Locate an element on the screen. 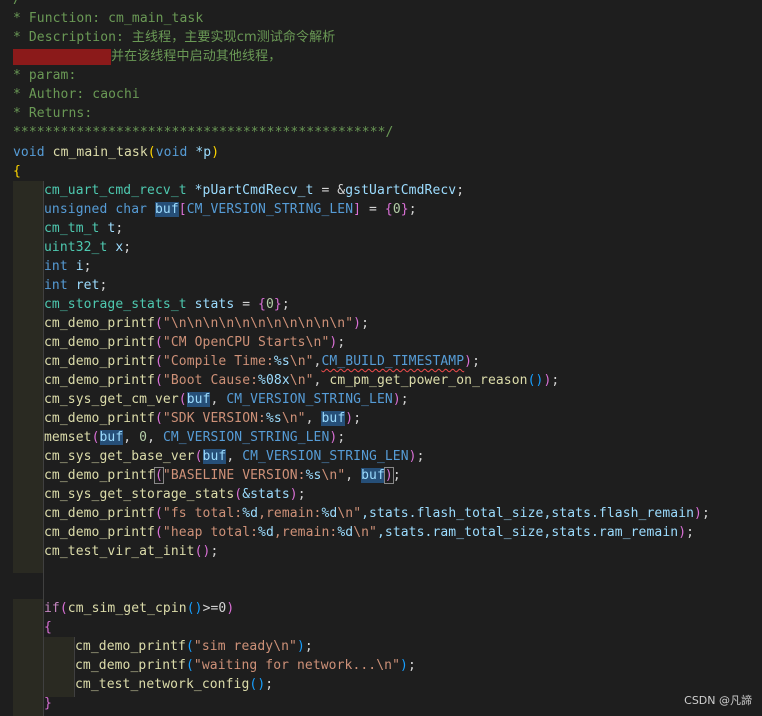  string-literal: "sim ready\n" is located at coordinates (245, 646).